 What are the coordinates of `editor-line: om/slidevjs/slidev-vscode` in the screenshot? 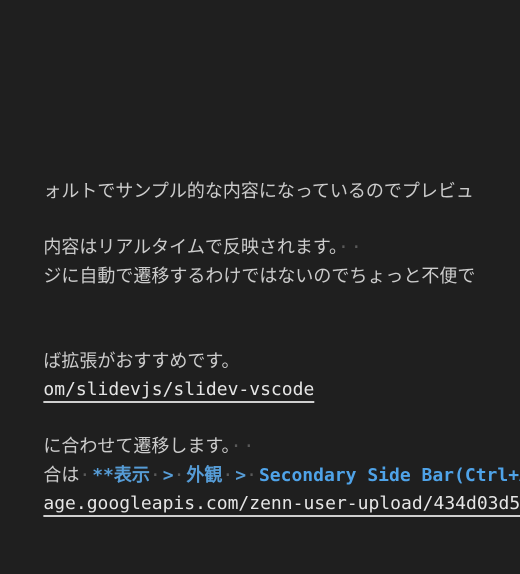 It's located at (157, 374).